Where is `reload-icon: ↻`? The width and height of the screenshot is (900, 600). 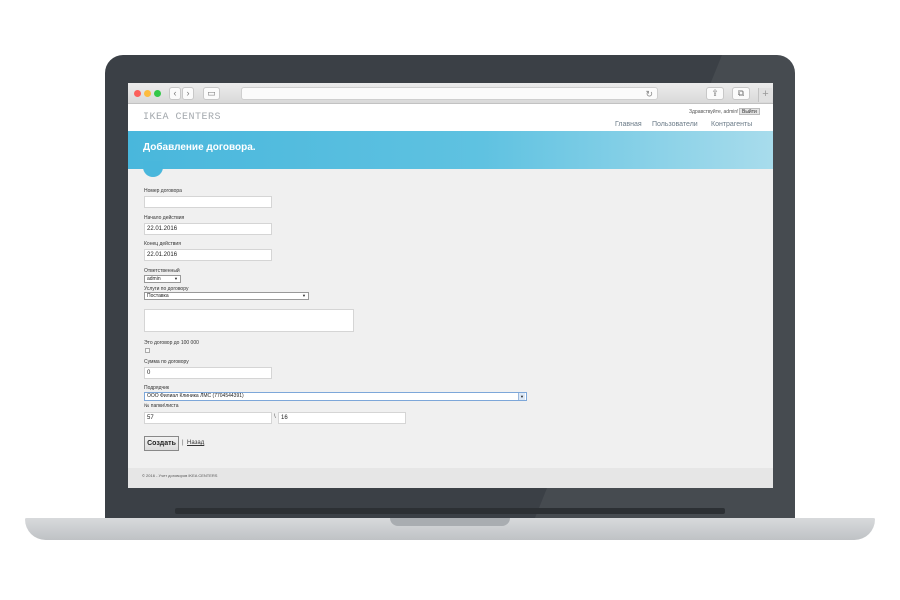
reload-icon: ↻ is located at coordinates (649, 94).